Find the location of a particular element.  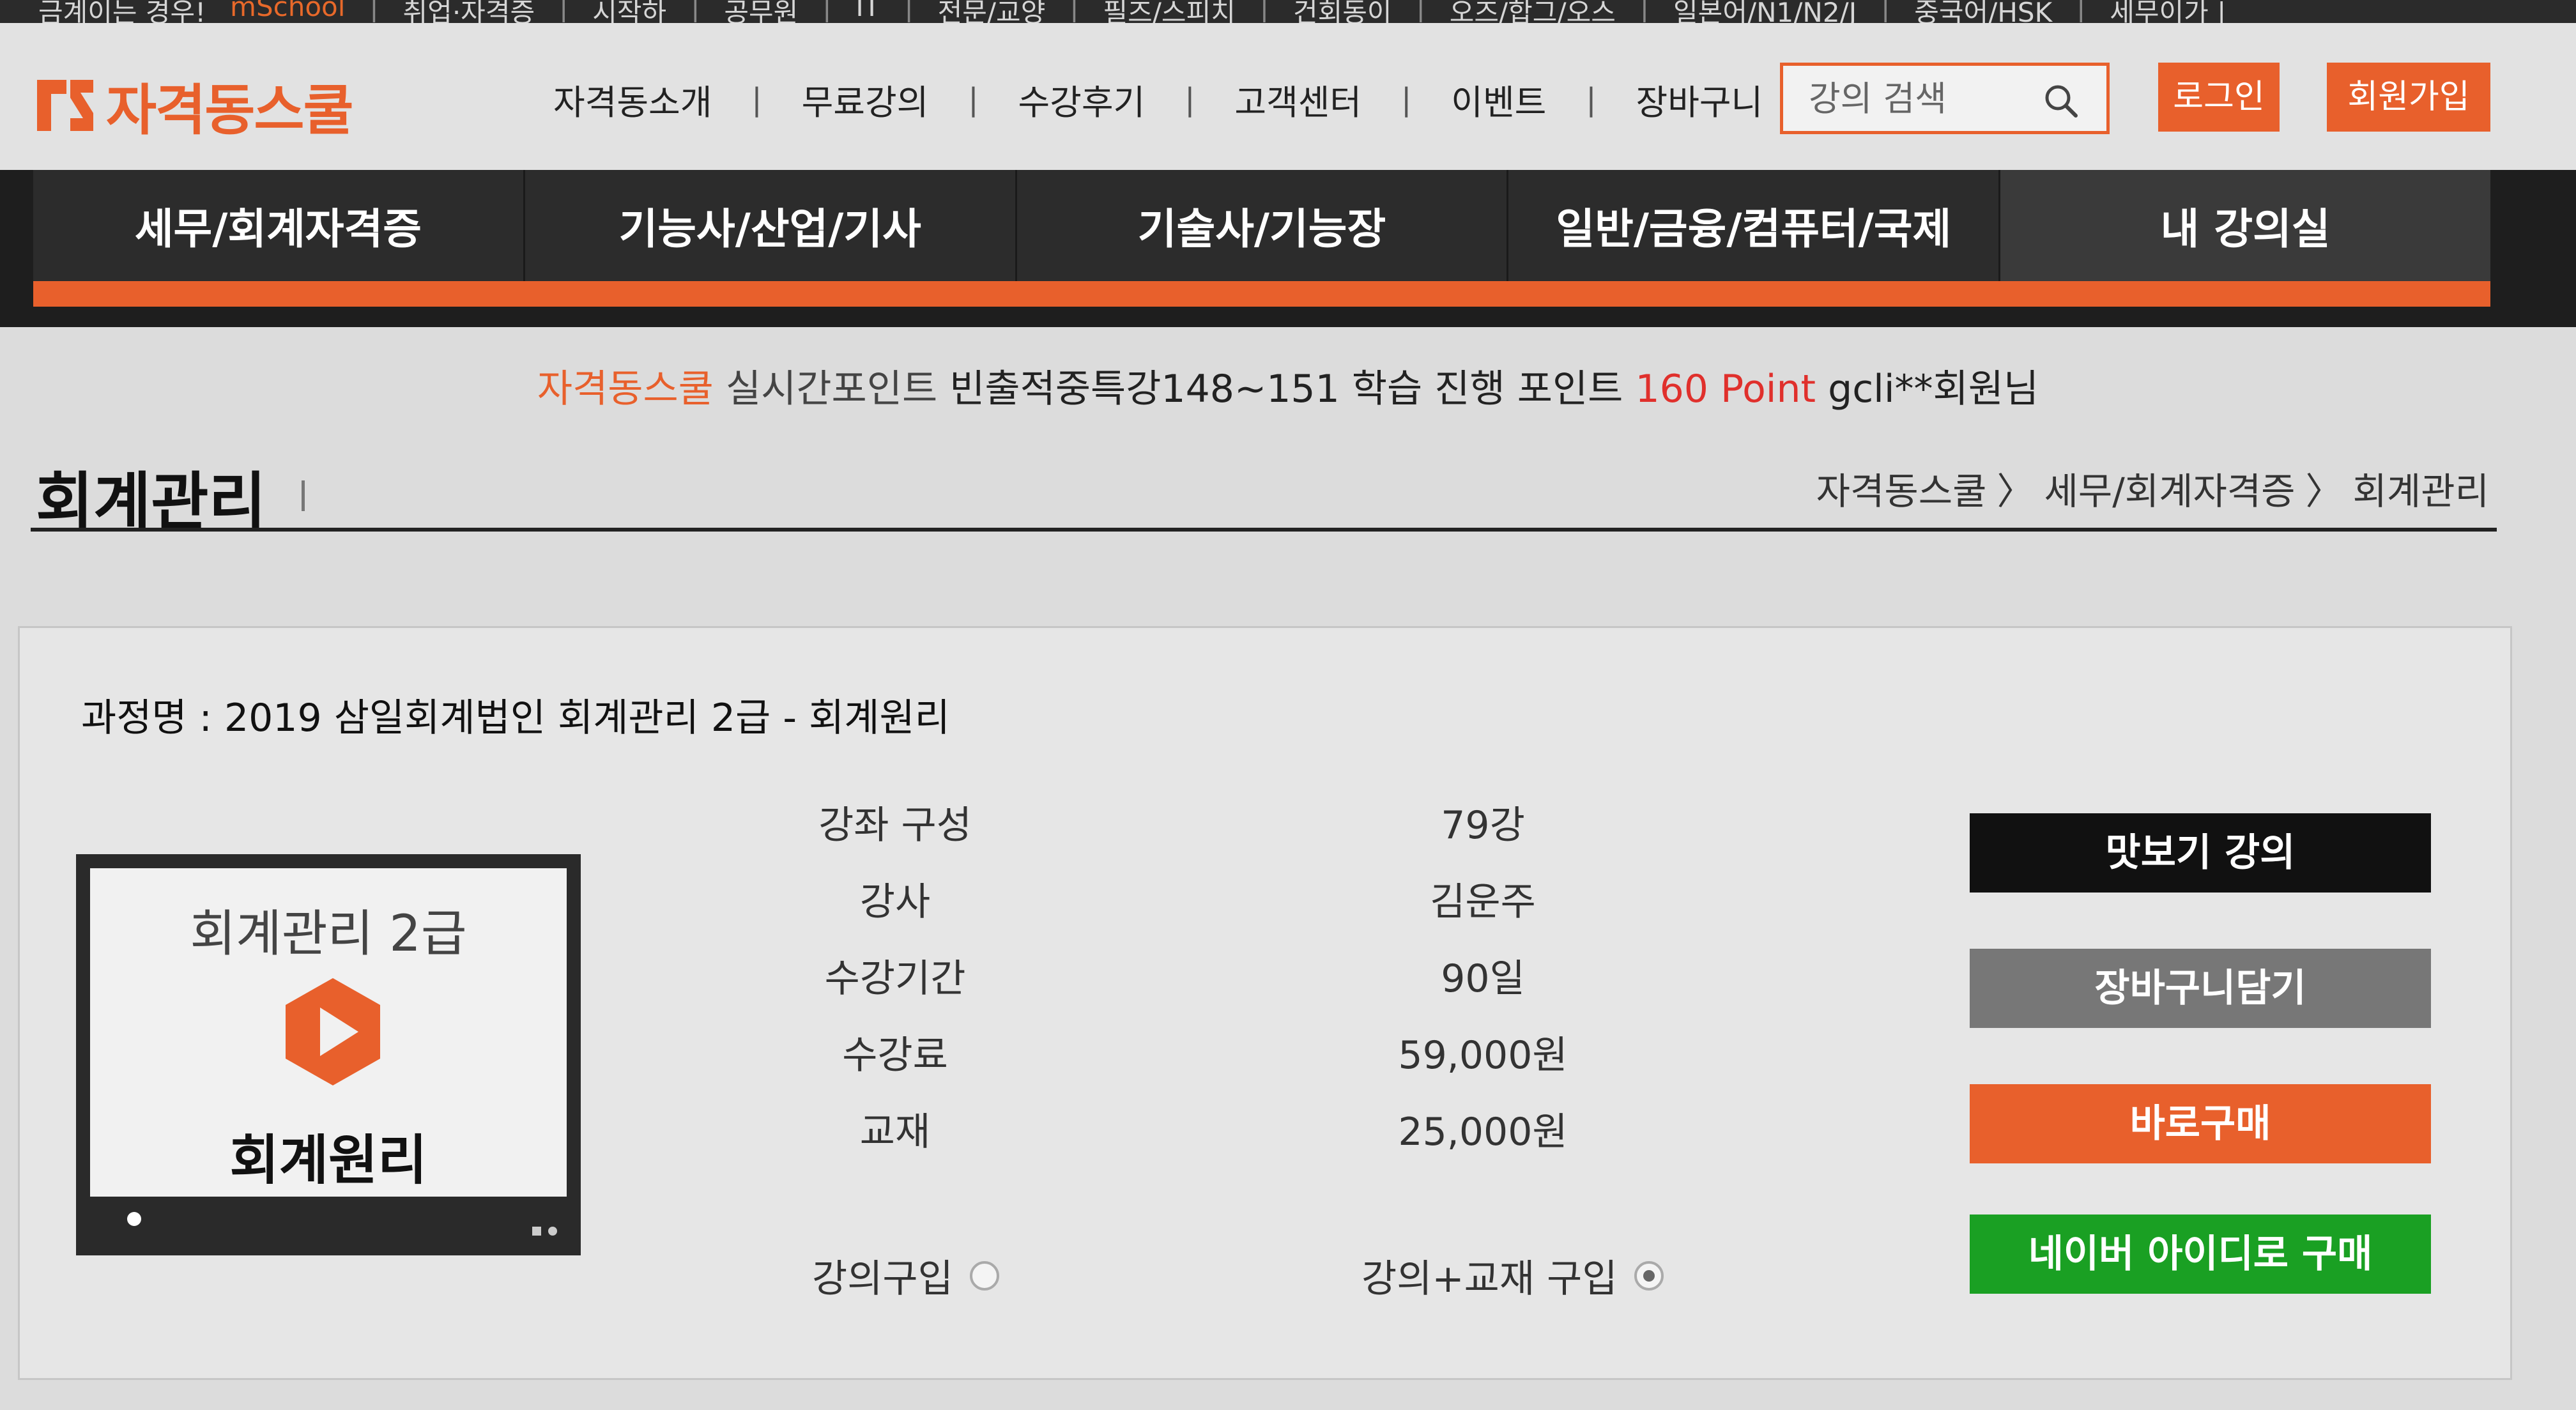

topbar-item: 필즈/스피치 is located at coordinates (1169, 12).